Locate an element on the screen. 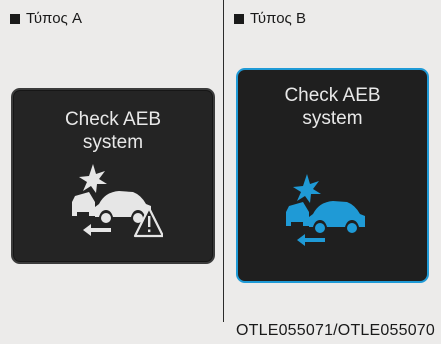 The width and height of the screenshot is (441, 344). type-b-label: Τύπος B is located at coordinates (270, 19).